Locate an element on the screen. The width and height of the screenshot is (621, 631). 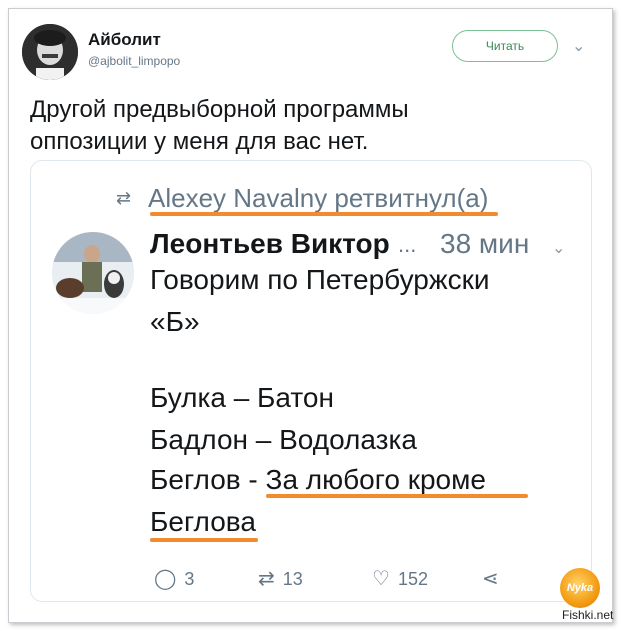
retweet-label: Alexey Navalny ретвитнул(а) is located at coordinates (318, 198).